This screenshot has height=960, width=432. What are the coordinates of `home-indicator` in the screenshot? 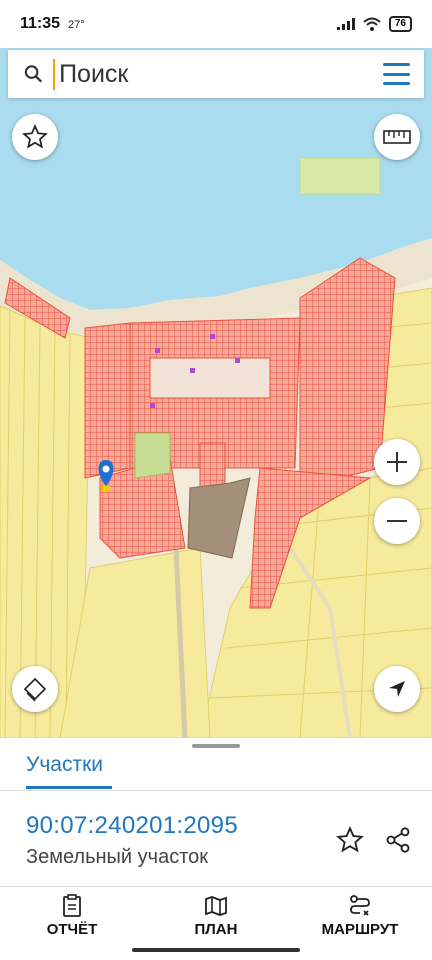 It's located at (216, 950).